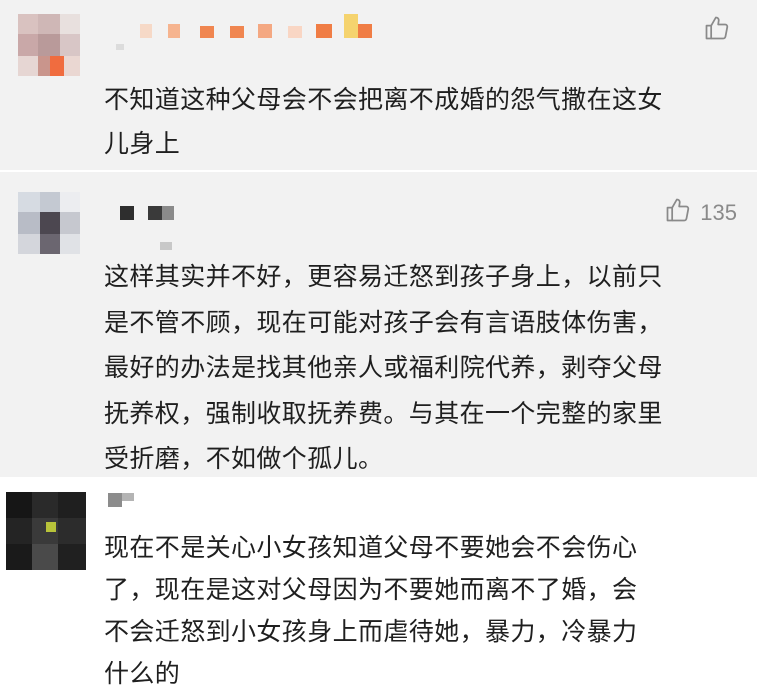 This screenshot has height=698, width=757. What do you see at coordinates (383, 413) in the screenshot?
I see `comment-line: 抚养权，强制收取抚养费。与其在一个完整的家里` at bounding box center [383, 413].